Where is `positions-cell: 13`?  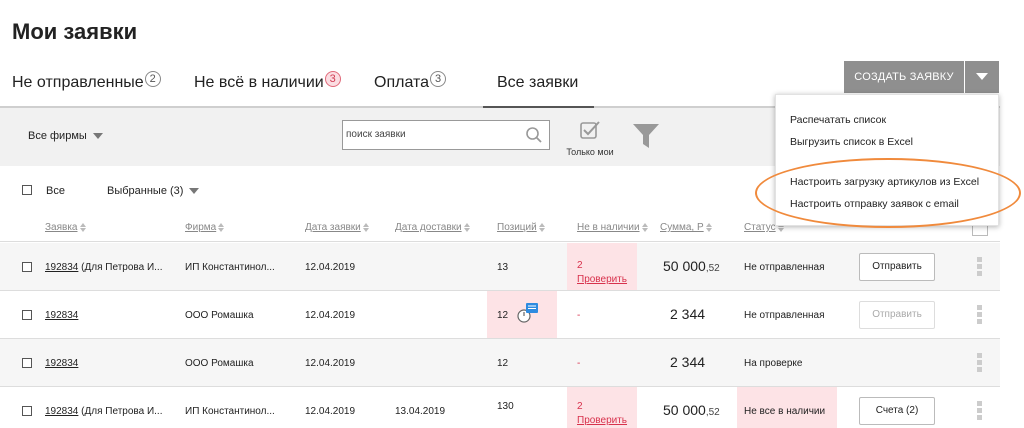 positions-cell: 13 is located at coordinates (503, 267).